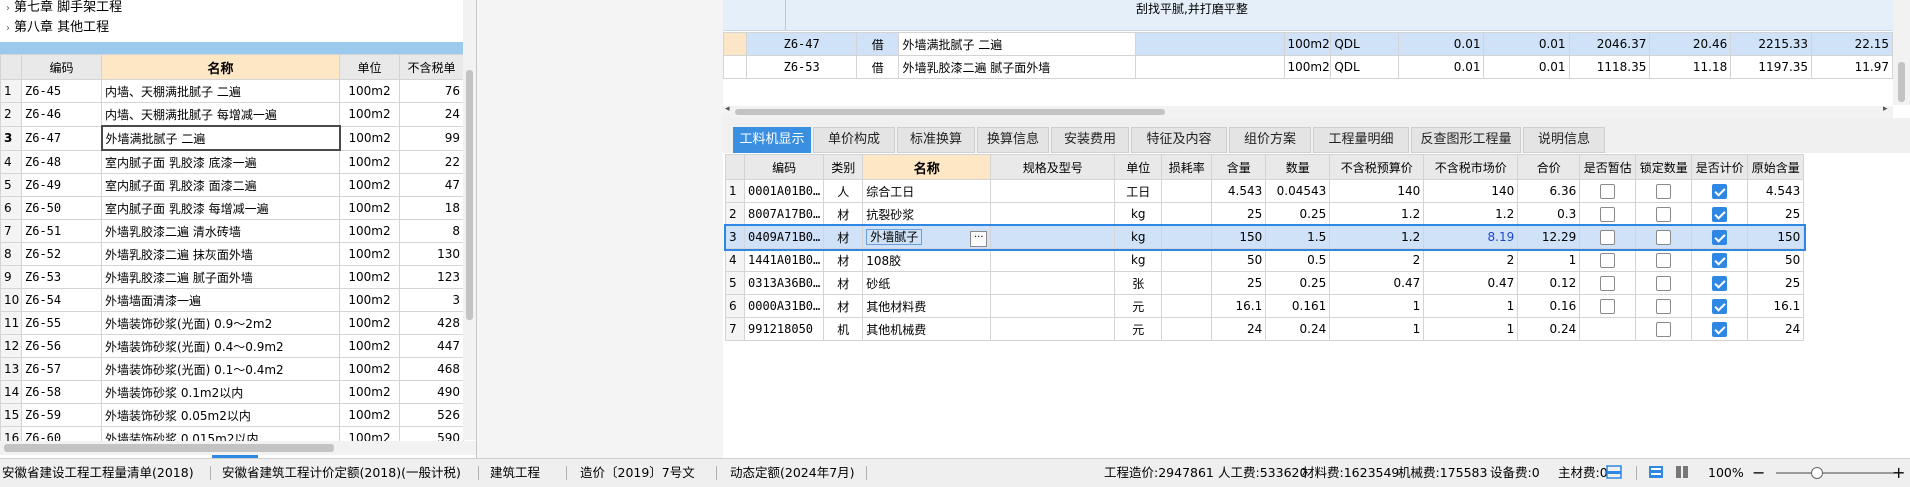  Describe the element at coordinates (1308, 111) in the screenshot. I see `list-horizontal-scrollbar: ◂ ▸` at that location.